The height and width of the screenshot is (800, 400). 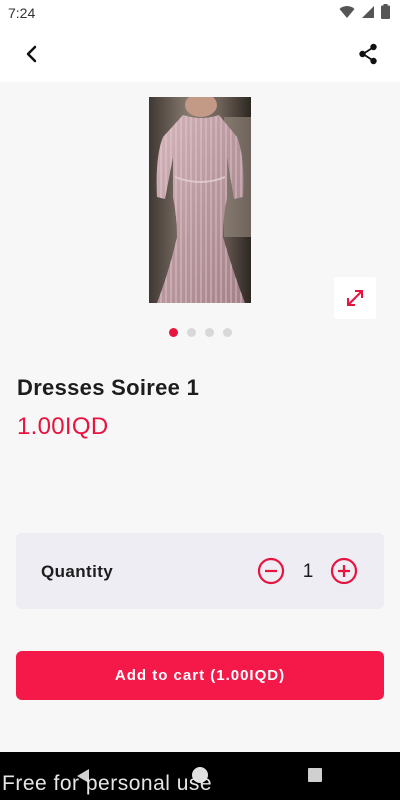 I want to click on back-button, so click(x=32, y=54).